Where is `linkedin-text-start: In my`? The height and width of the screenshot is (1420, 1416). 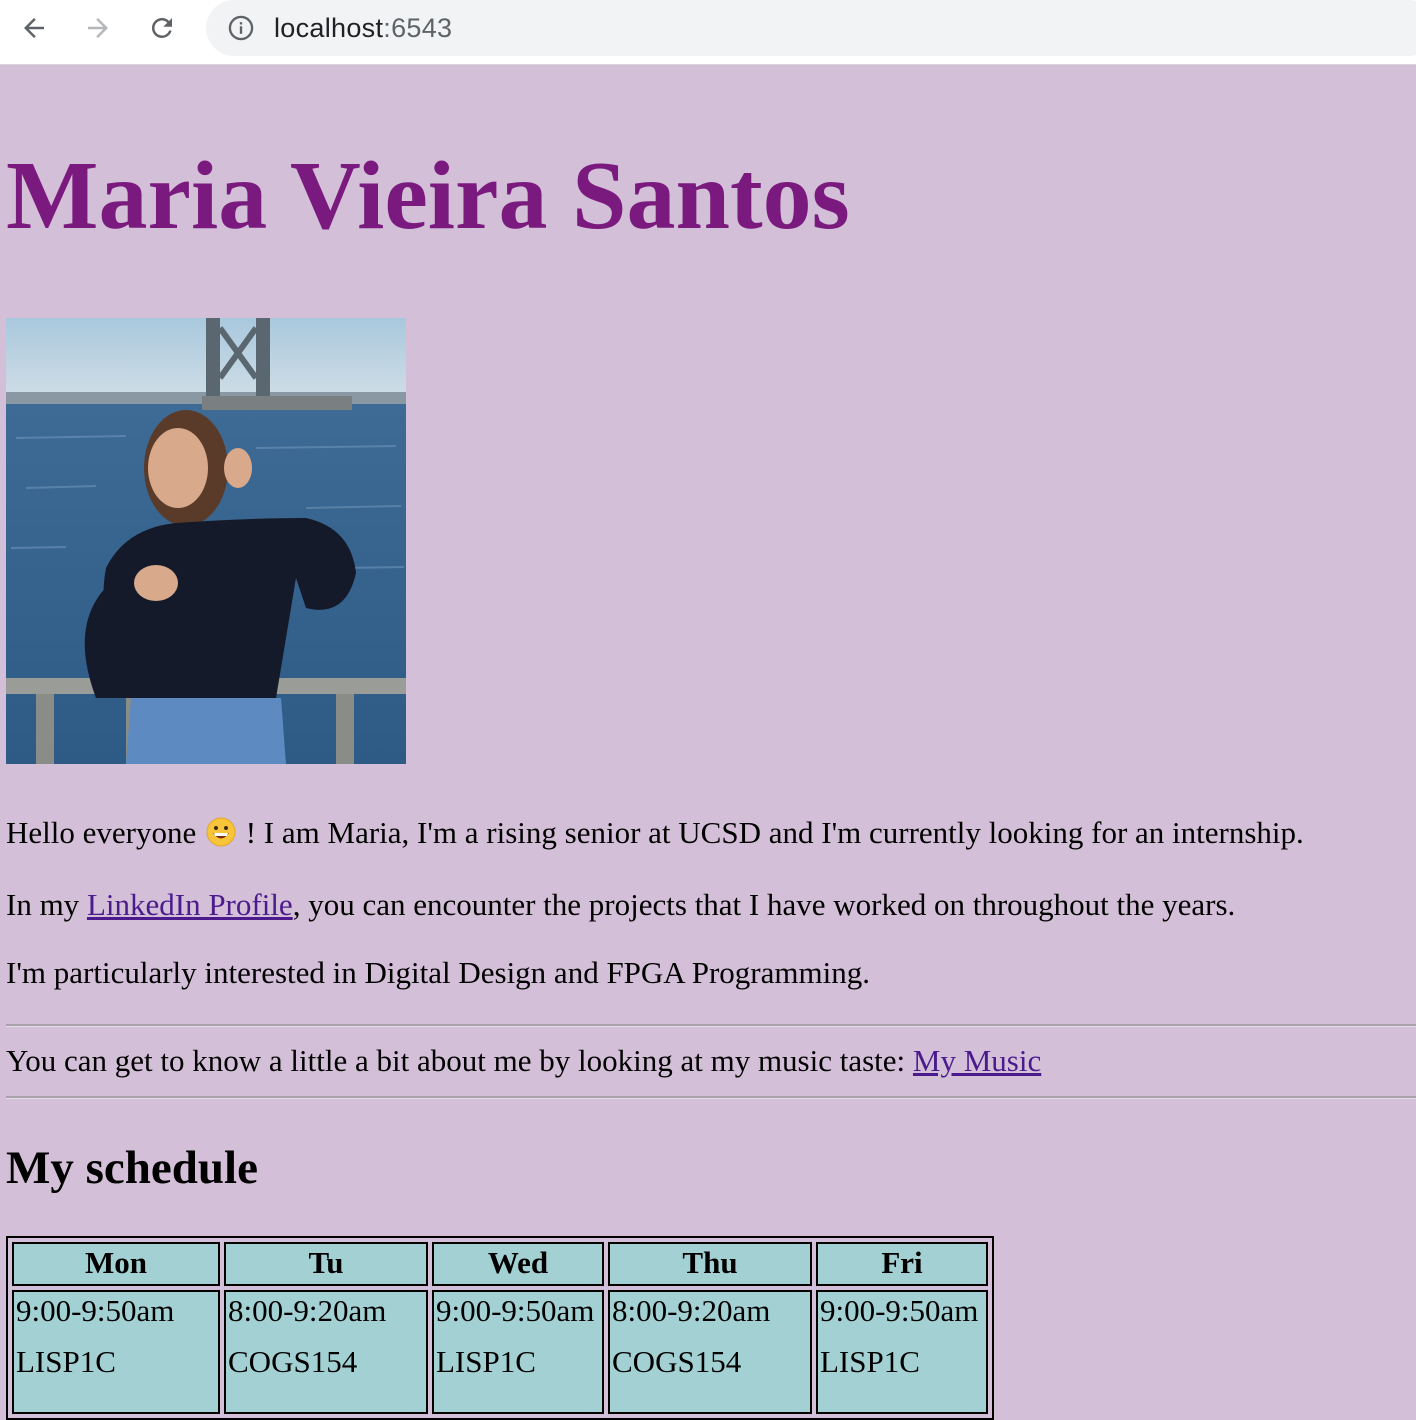
linkedin-text-start: In my is located at coordinates (46, 904).